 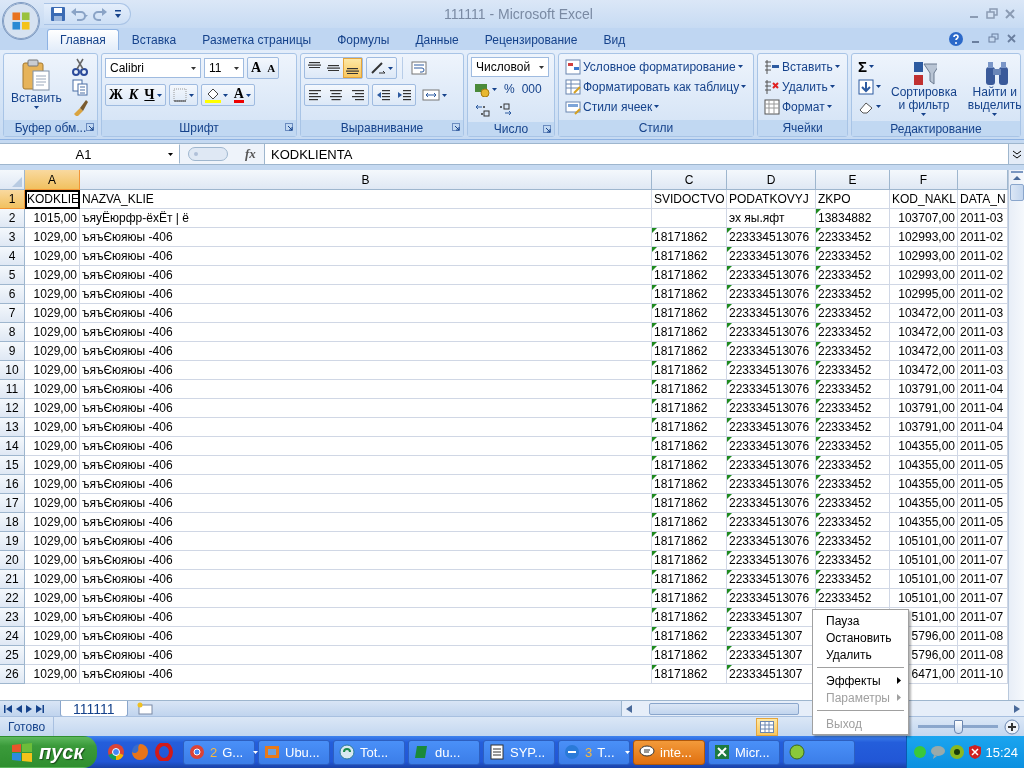 What do you see at coordinates (12, 256) in the screenshot?
I see `row-header: 4` at bounding box center [12, 256].